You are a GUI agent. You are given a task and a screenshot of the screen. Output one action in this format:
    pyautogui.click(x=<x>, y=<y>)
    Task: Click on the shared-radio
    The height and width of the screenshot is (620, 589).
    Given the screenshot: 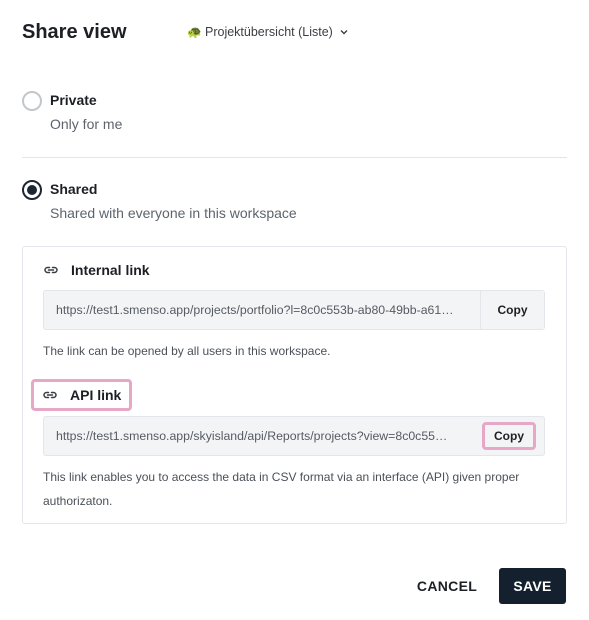 What is the action you would take?
    pyautogui.click(x=32, y=190)
    